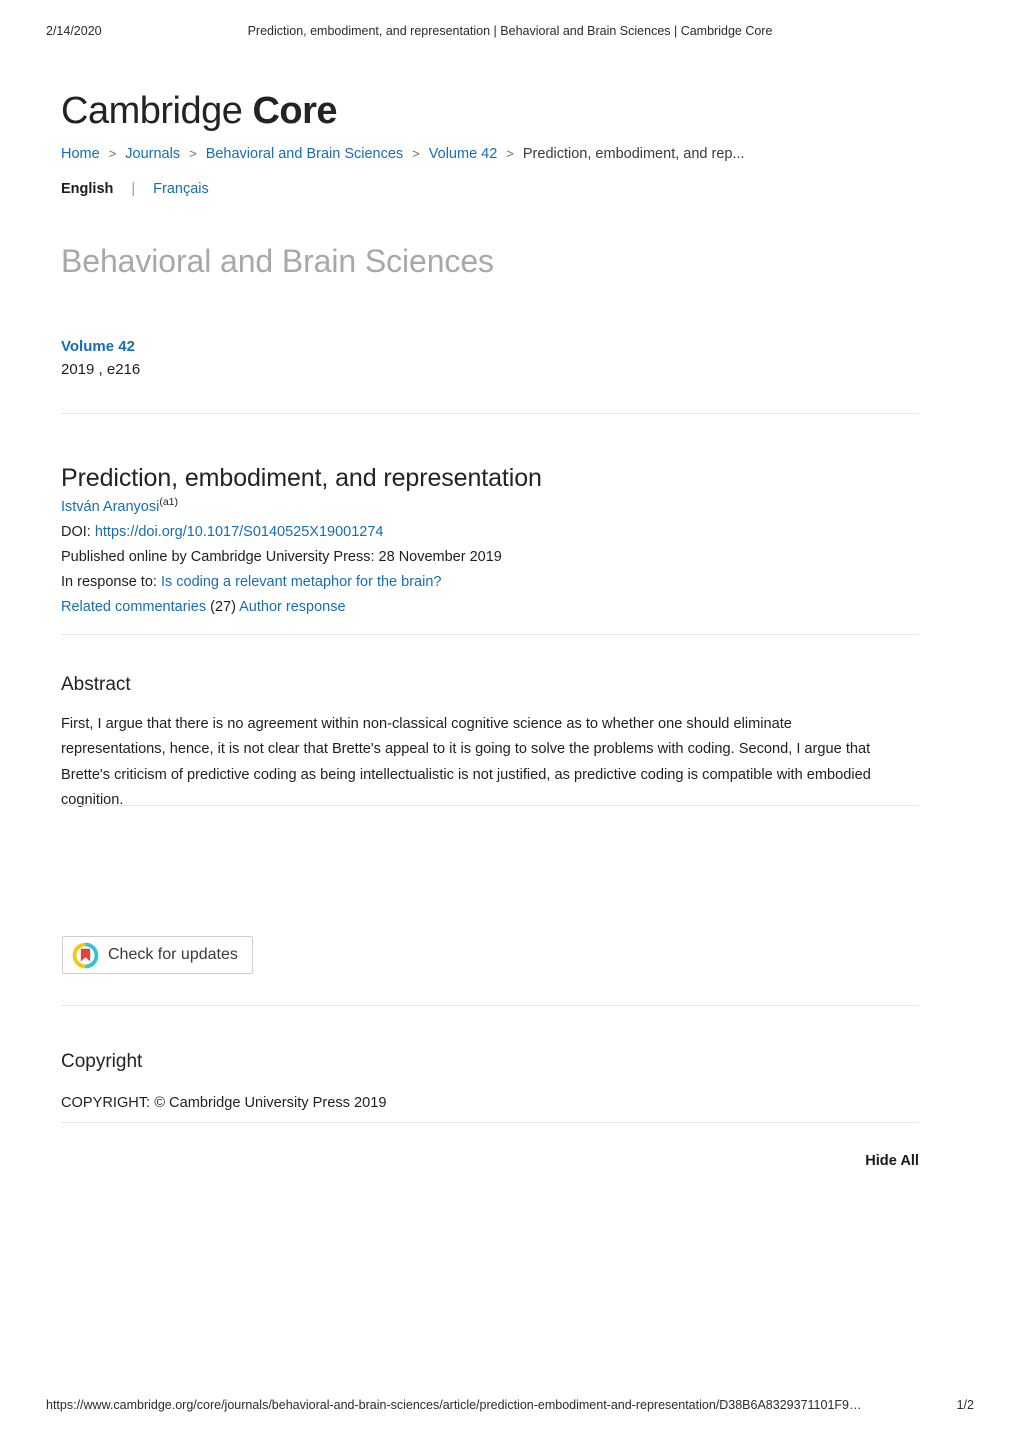 The height and width of the screenshot is (1441, 1020). I want to click on volume-issue-line: 2019 , e216, so click(101, 369).